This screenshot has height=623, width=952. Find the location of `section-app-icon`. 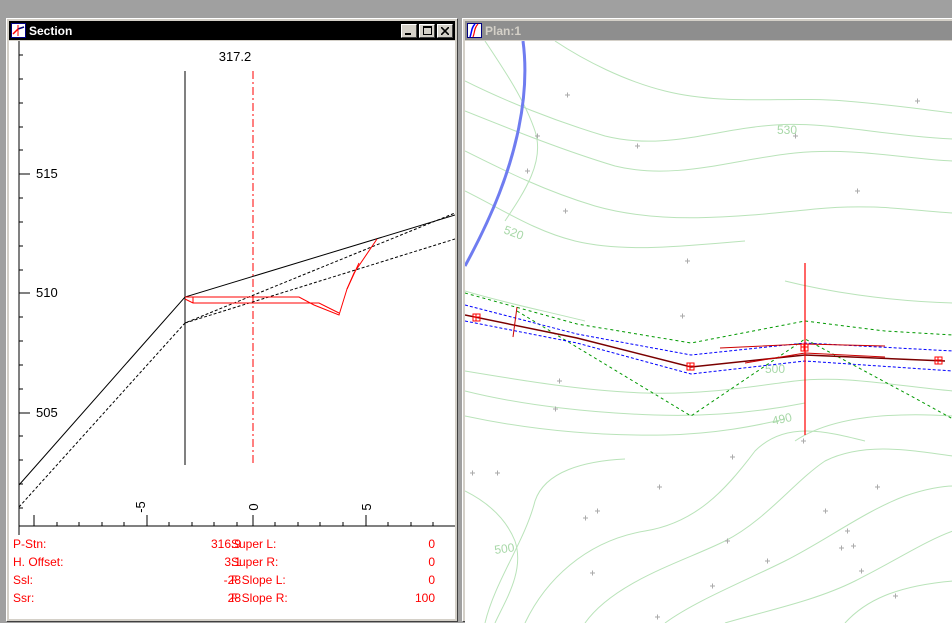

section-app-icon is located at coordinates (18, 30).